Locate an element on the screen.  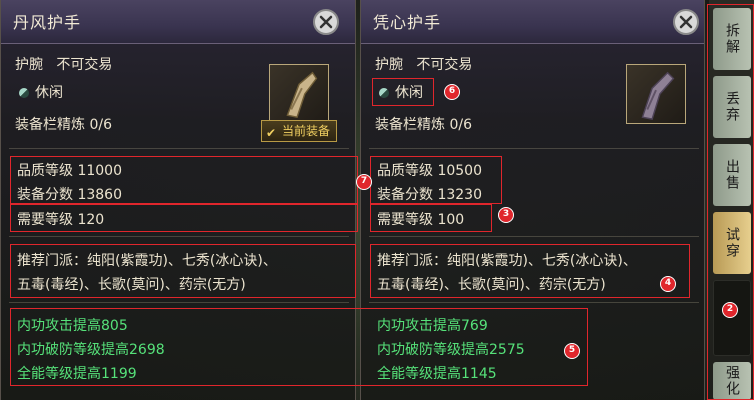
highlight-left-schools is located at coordinates (183, 271).